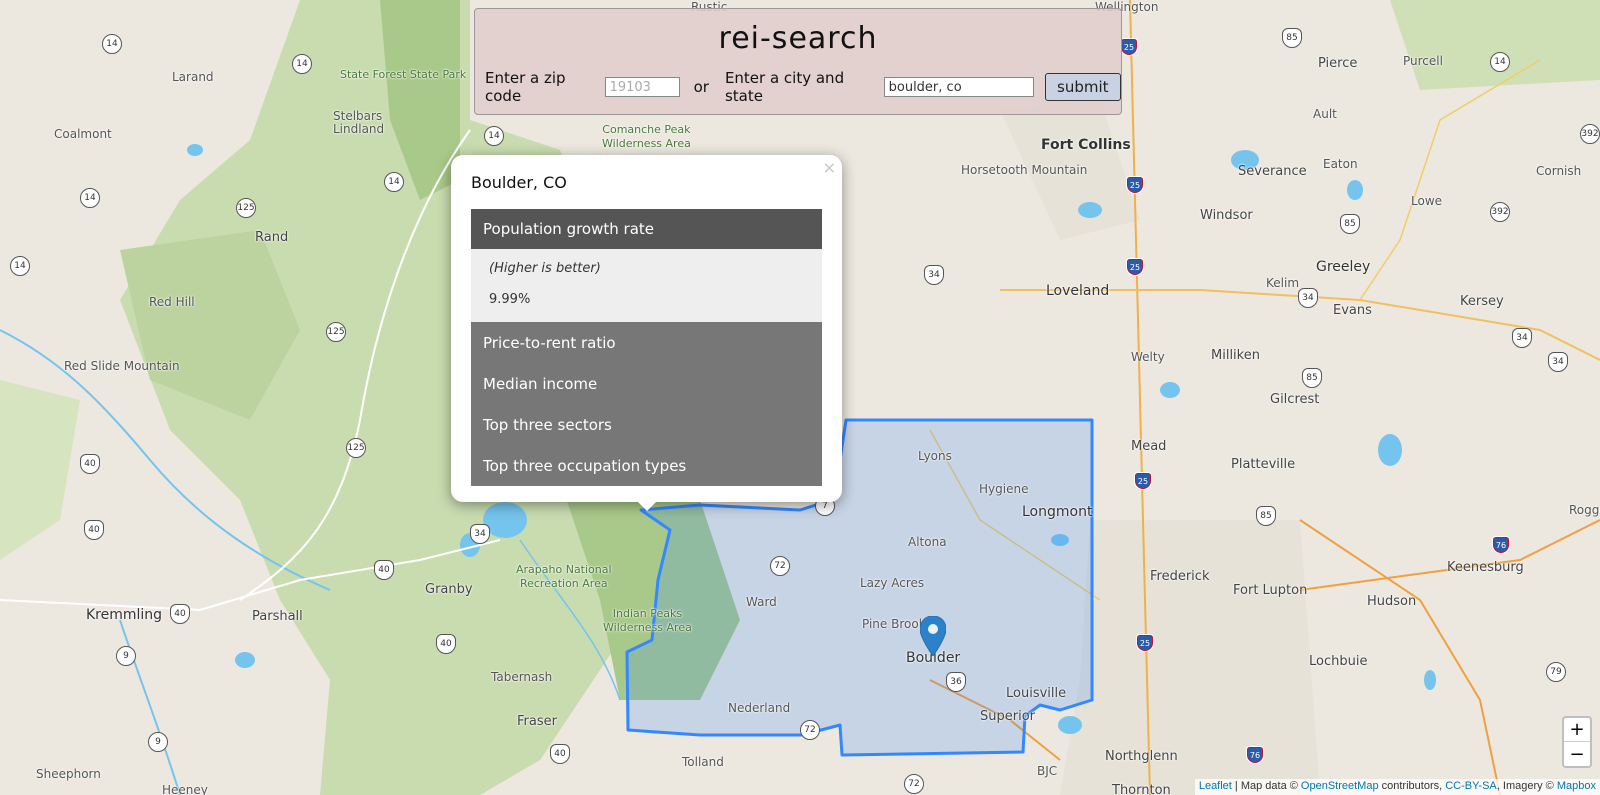 This screenshot has width=1600, height=795. Describe the element at coordinates (519, 182) in the screenshot. I see `popup-title: Boulder, CO` at that location.